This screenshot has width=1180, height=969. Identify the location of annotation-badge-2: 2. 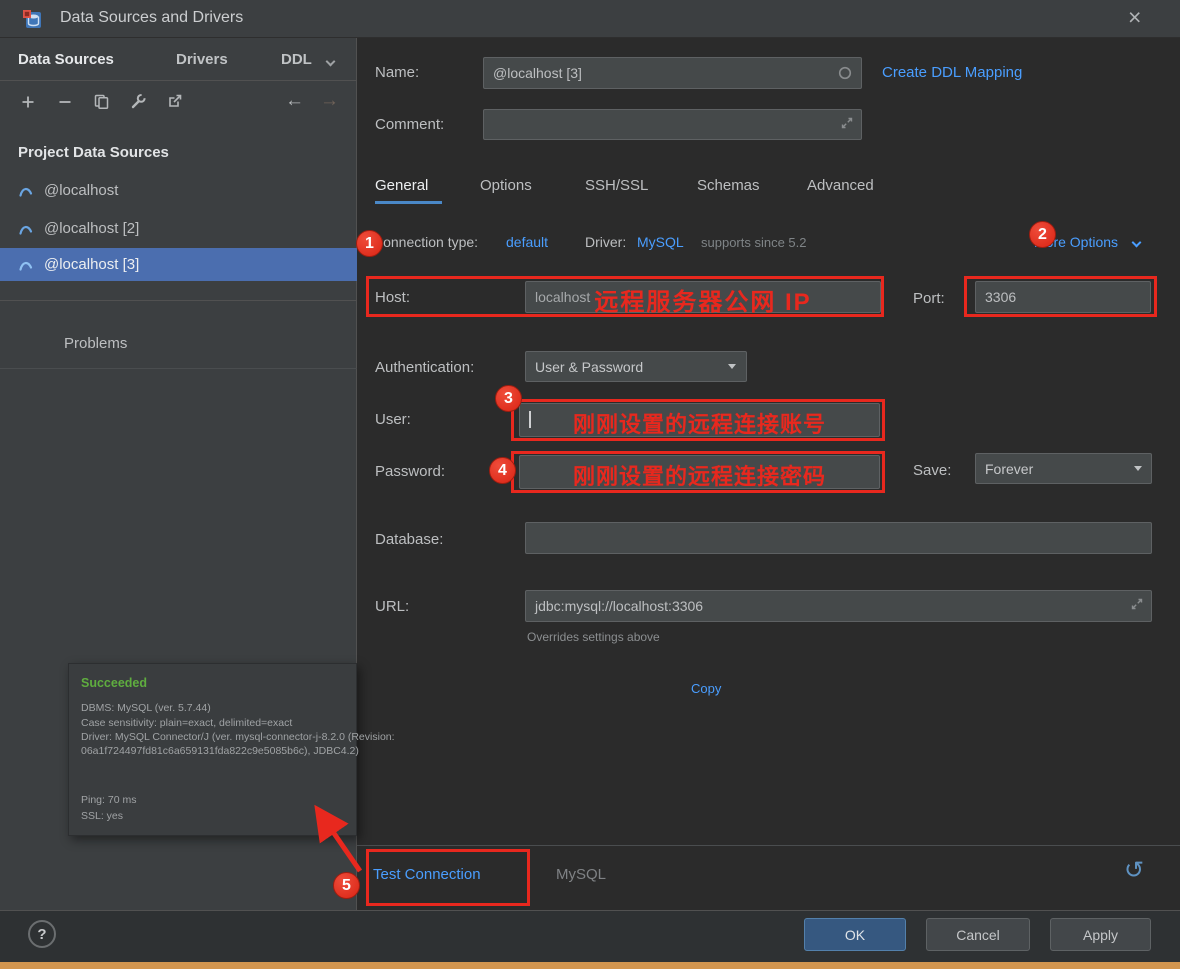
(1042, 234).